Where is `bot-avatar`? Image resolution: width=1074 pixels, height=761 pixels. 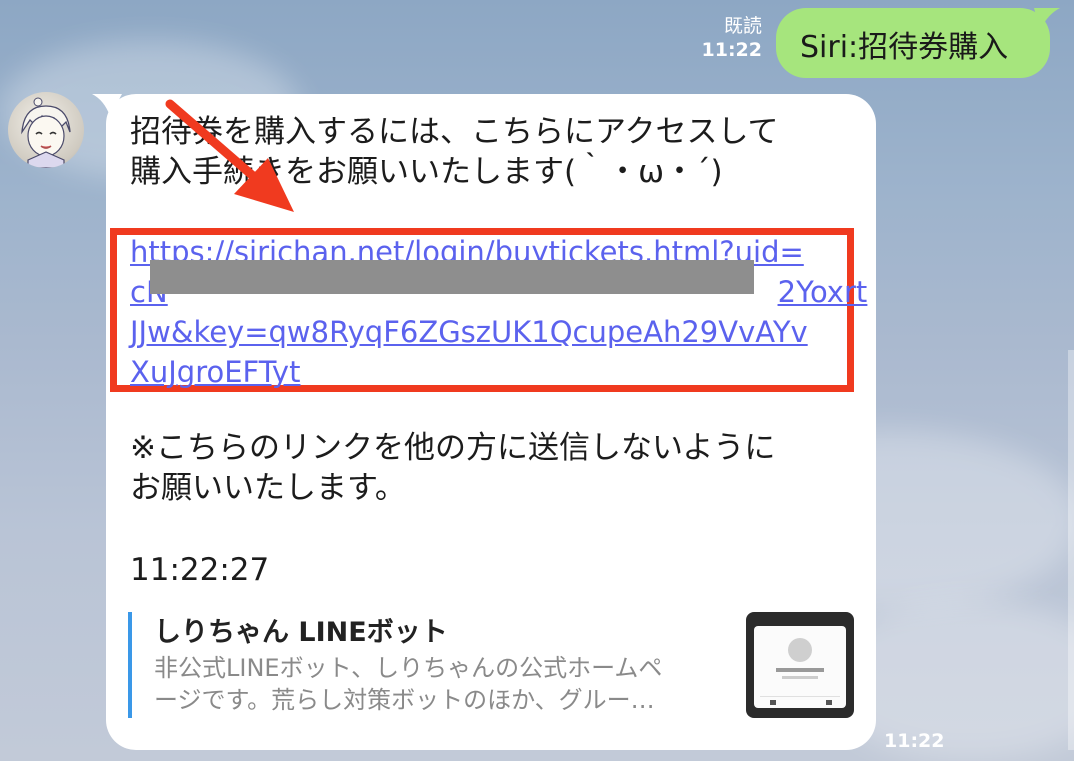 bot-avatar is located at coordinates (46, 130).